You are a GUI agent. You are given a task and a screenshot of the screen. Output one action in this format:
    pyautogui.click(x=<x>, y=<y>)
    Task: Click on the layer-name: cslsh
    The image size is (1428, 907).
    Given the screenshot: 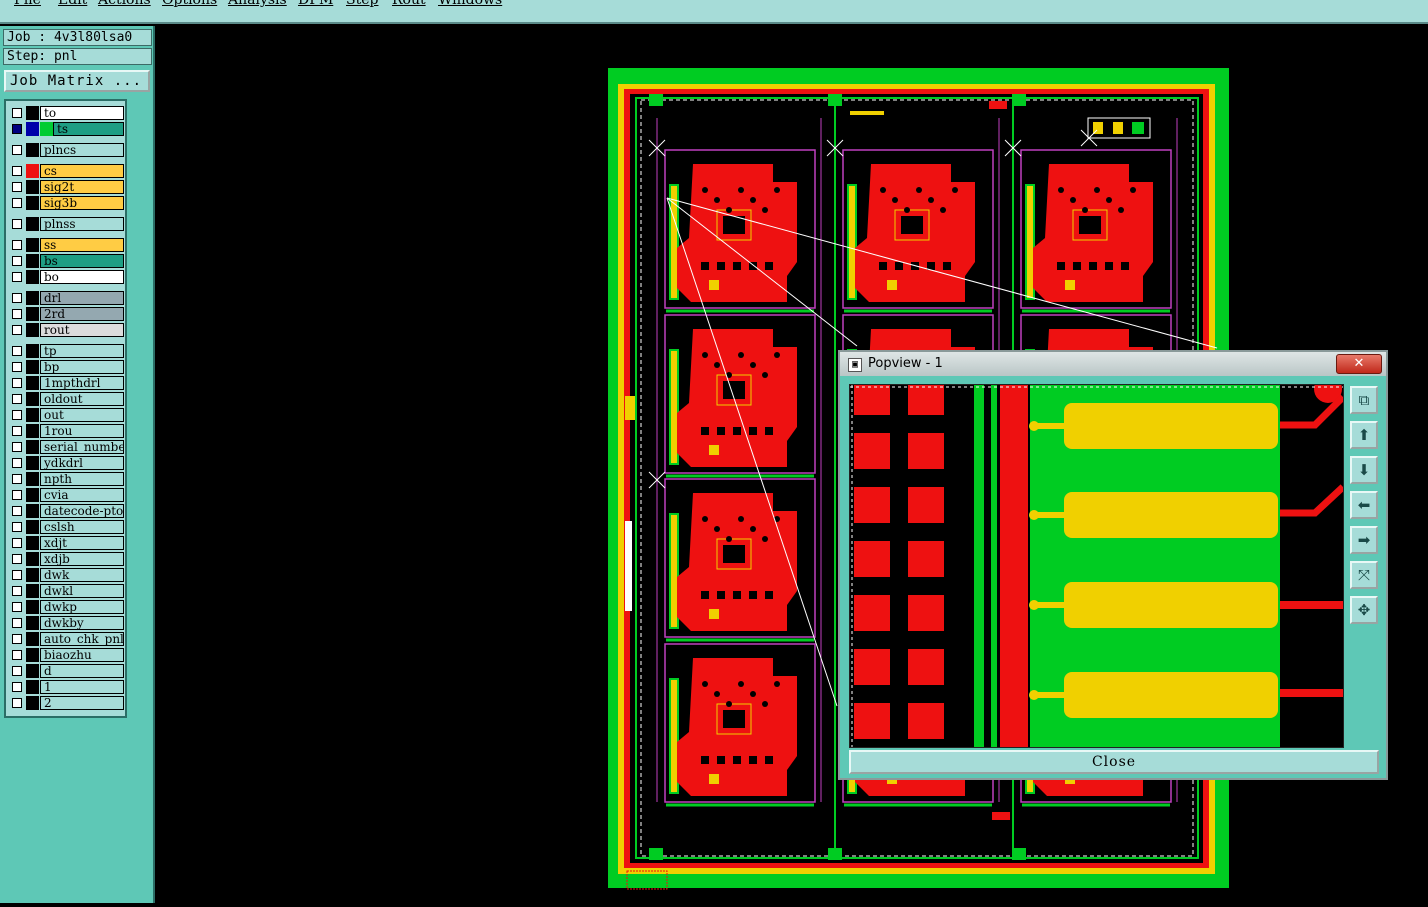 What is the action you would take?
    pyautogui.click(x=82, y=527)
    